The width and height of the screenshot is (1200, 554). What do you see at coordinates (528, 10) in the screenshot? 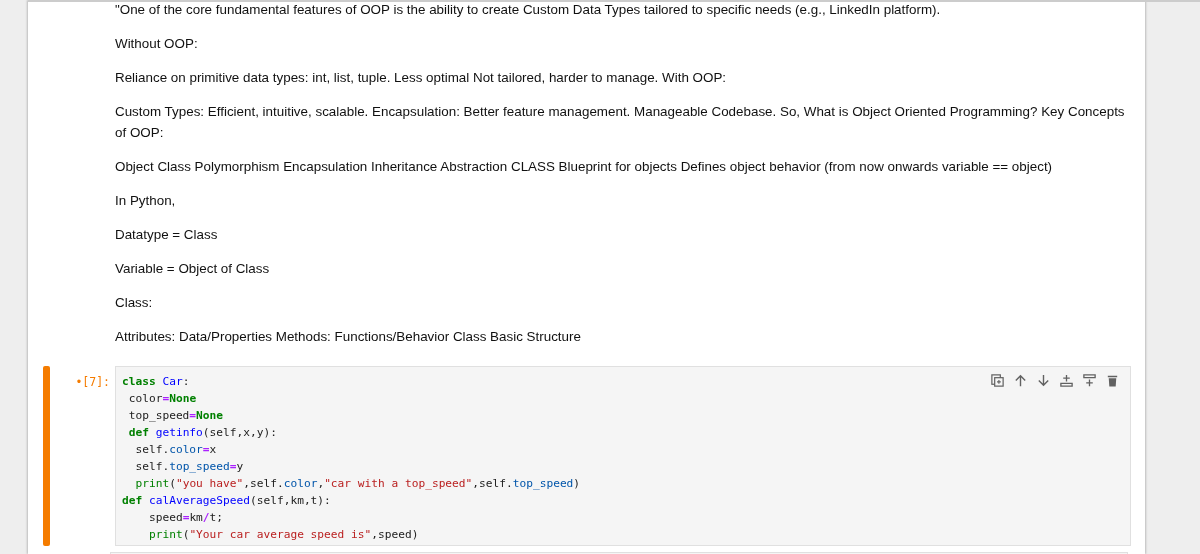
I see `markdown-text: "One of the core fundamental features of OOP is the ability to create Custom Data Types tailored to specific needs (e.g., LinkedIn platform).` at bounding box center [528, 10].